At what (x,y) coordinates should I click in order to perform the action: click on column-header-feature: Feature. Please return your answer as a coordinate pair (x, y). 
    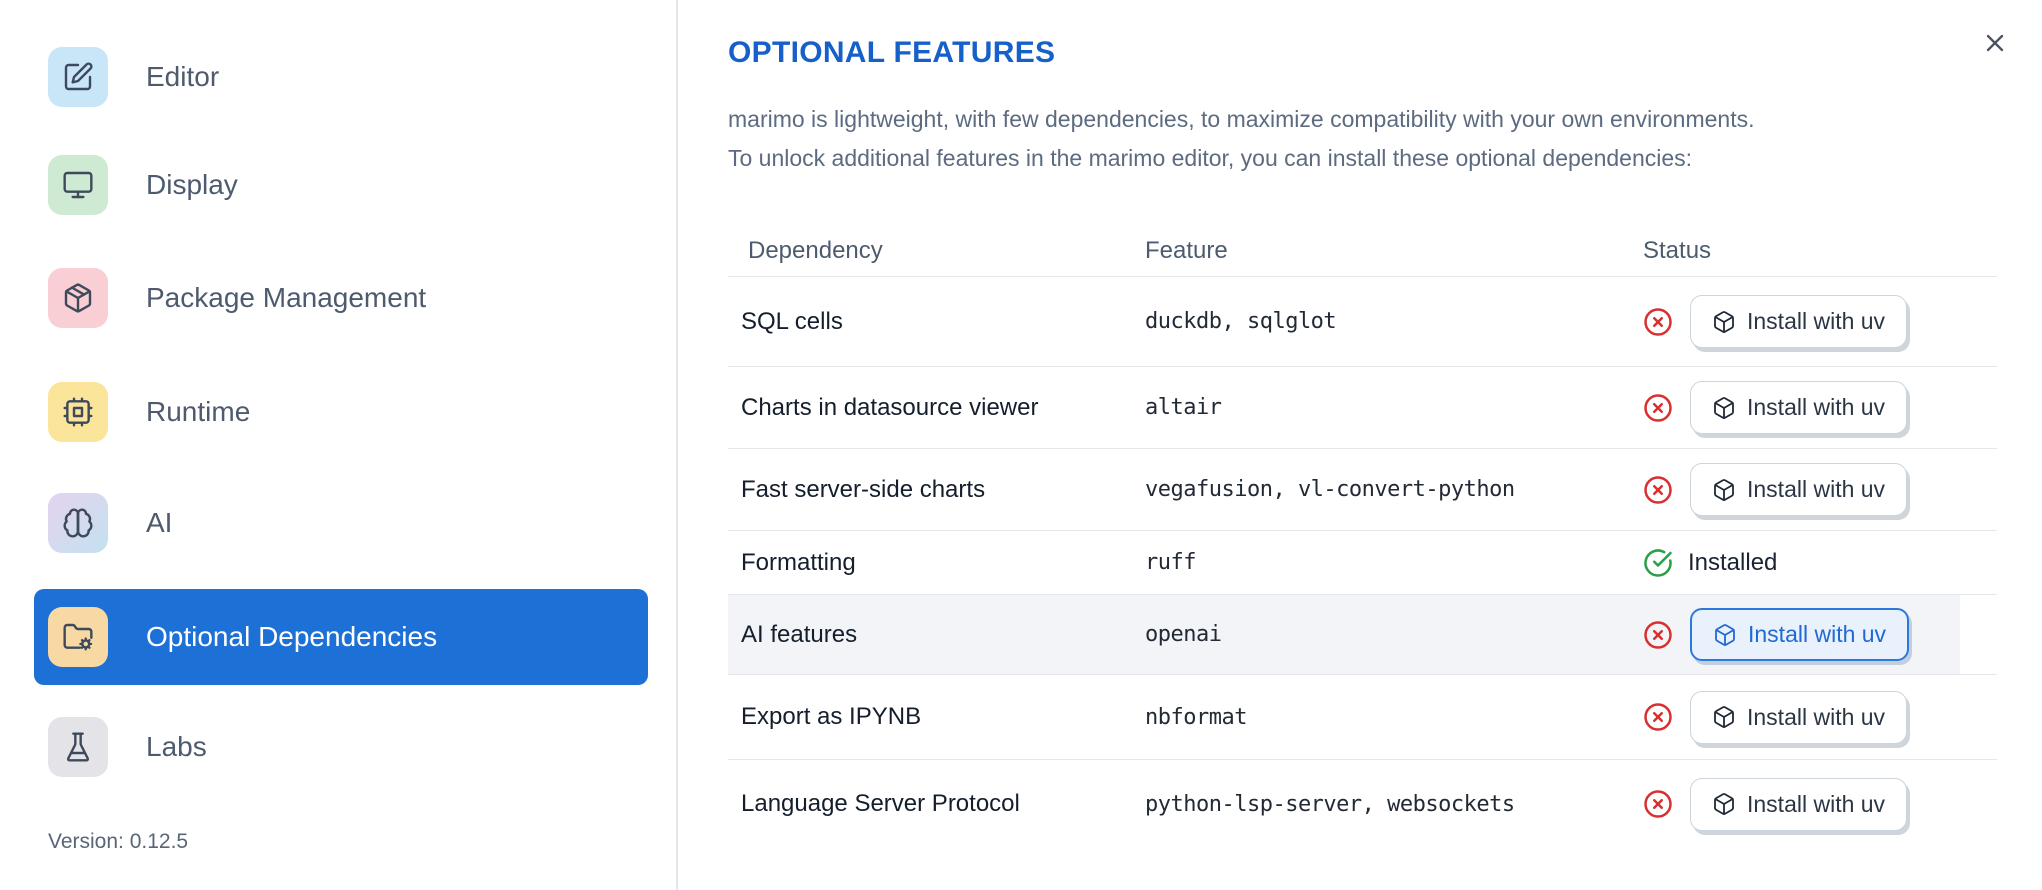
    Looking at the image, I should click on (1186, 250).